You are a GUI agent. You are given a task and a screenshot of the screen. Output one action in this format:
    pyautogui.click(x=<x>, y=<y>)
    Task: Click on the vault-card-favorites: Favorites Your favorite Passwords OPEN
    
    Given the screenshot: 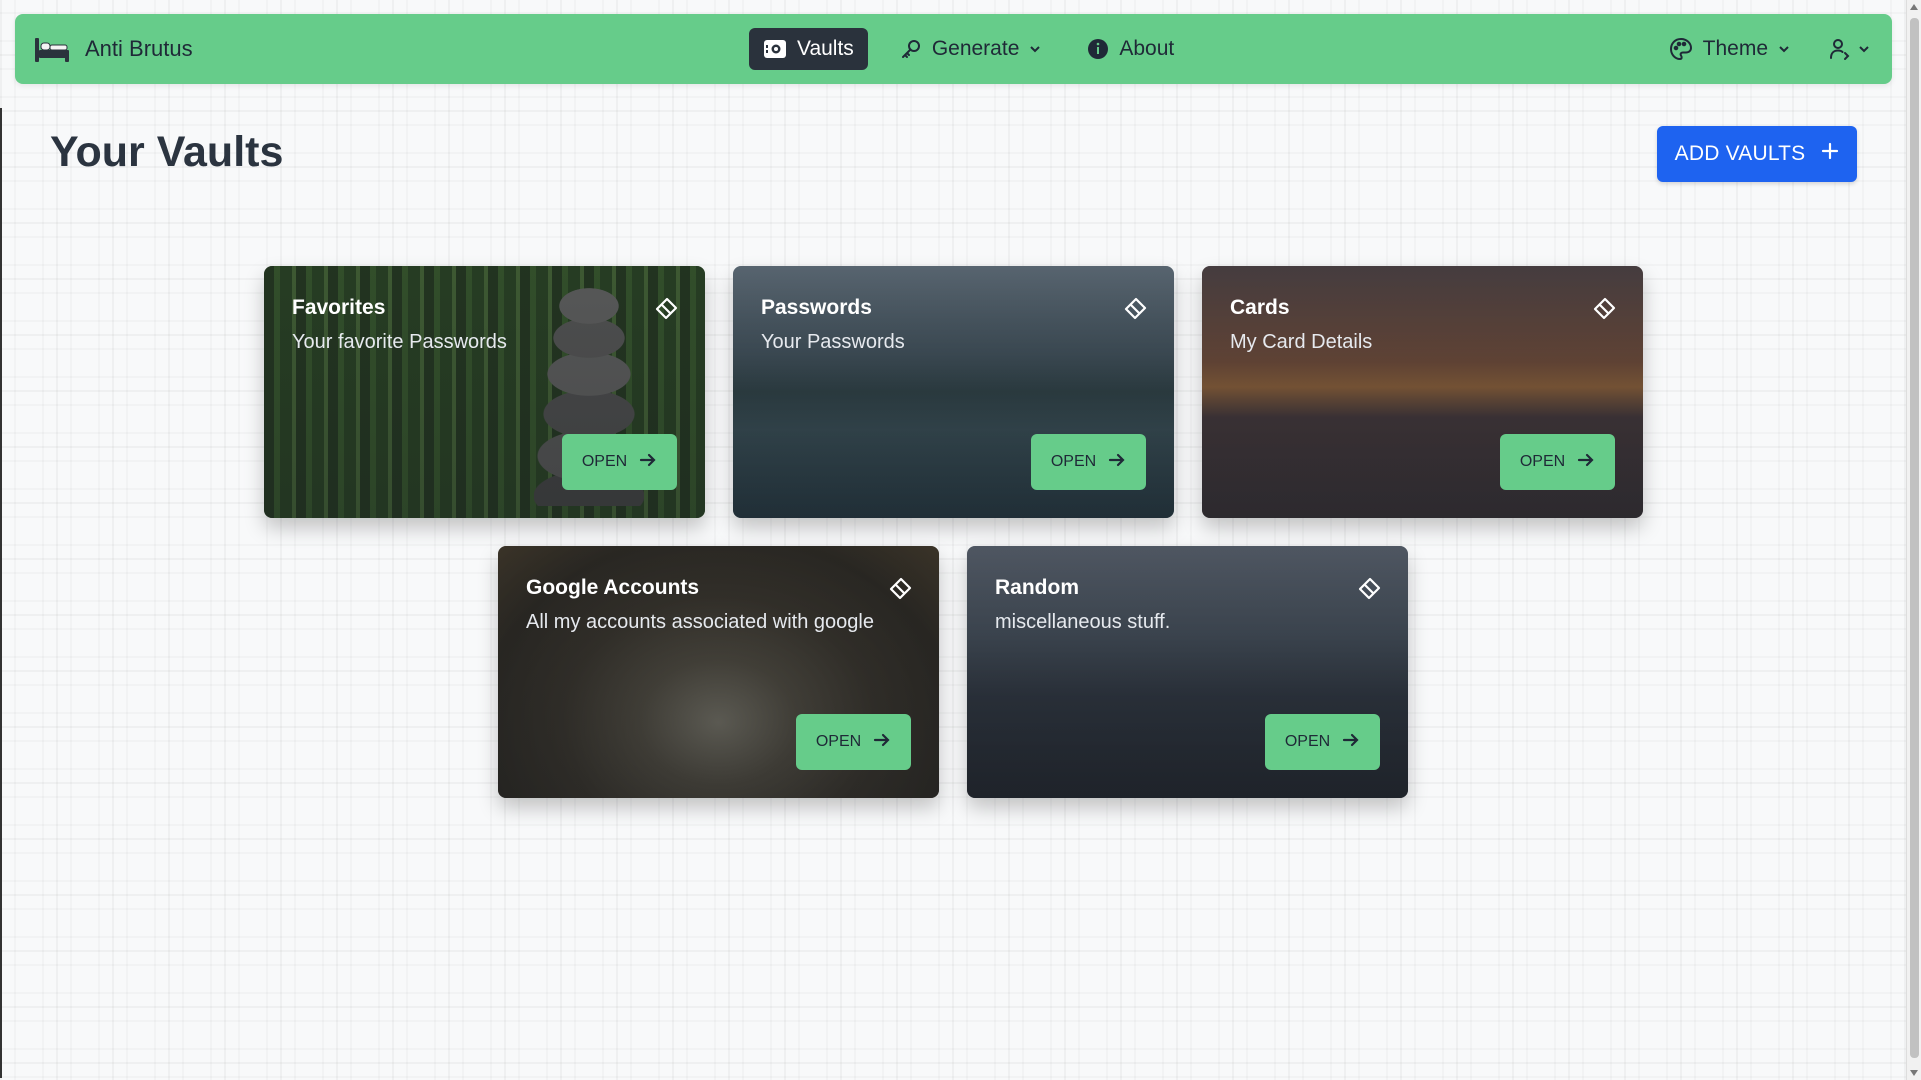 What is the action you would take?
    pyautogui.click(x=484, y=392)
    